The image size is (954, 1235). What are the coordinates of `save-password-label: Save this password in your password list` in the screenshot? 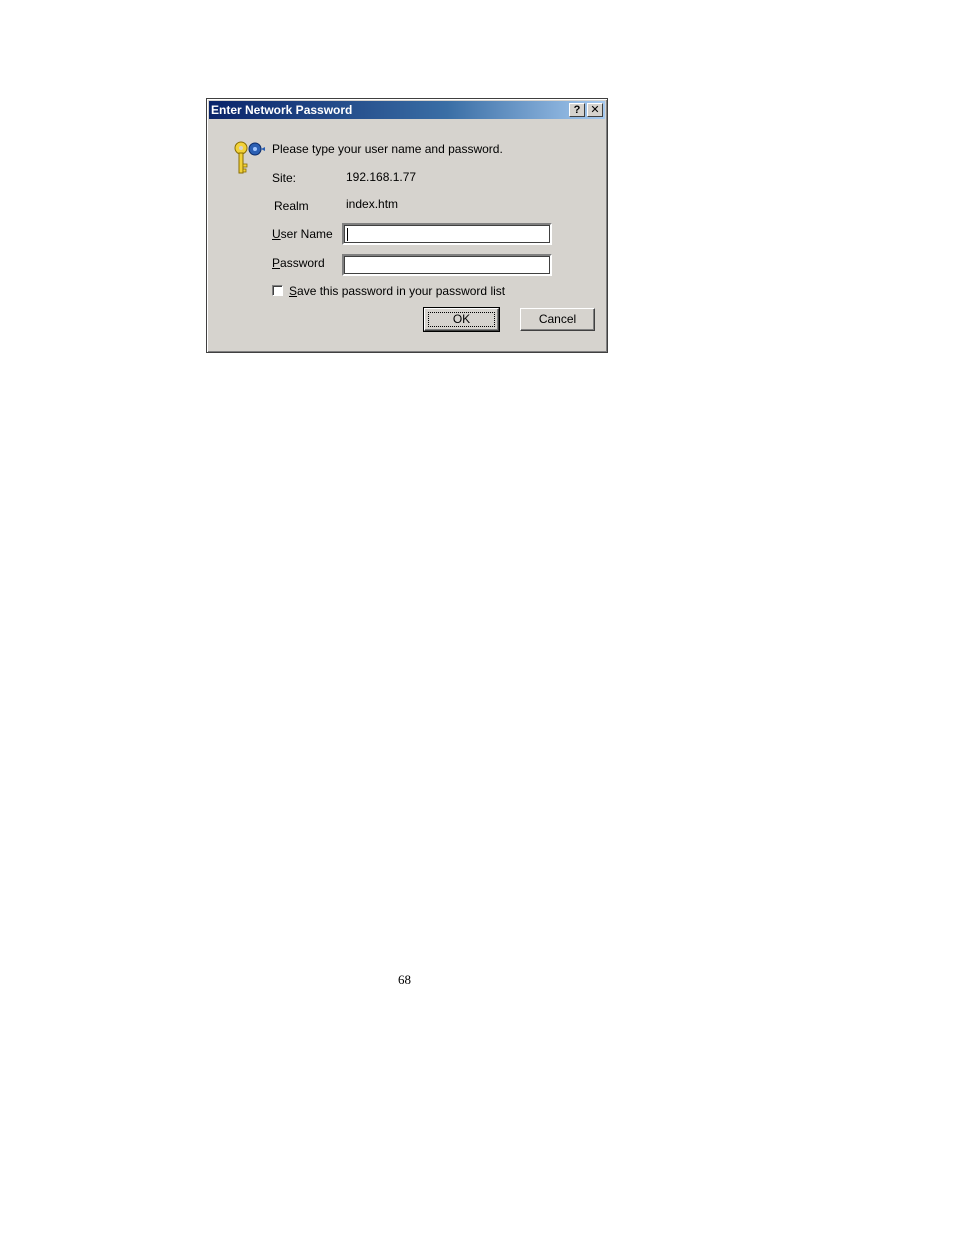 It's located at (397, 291).